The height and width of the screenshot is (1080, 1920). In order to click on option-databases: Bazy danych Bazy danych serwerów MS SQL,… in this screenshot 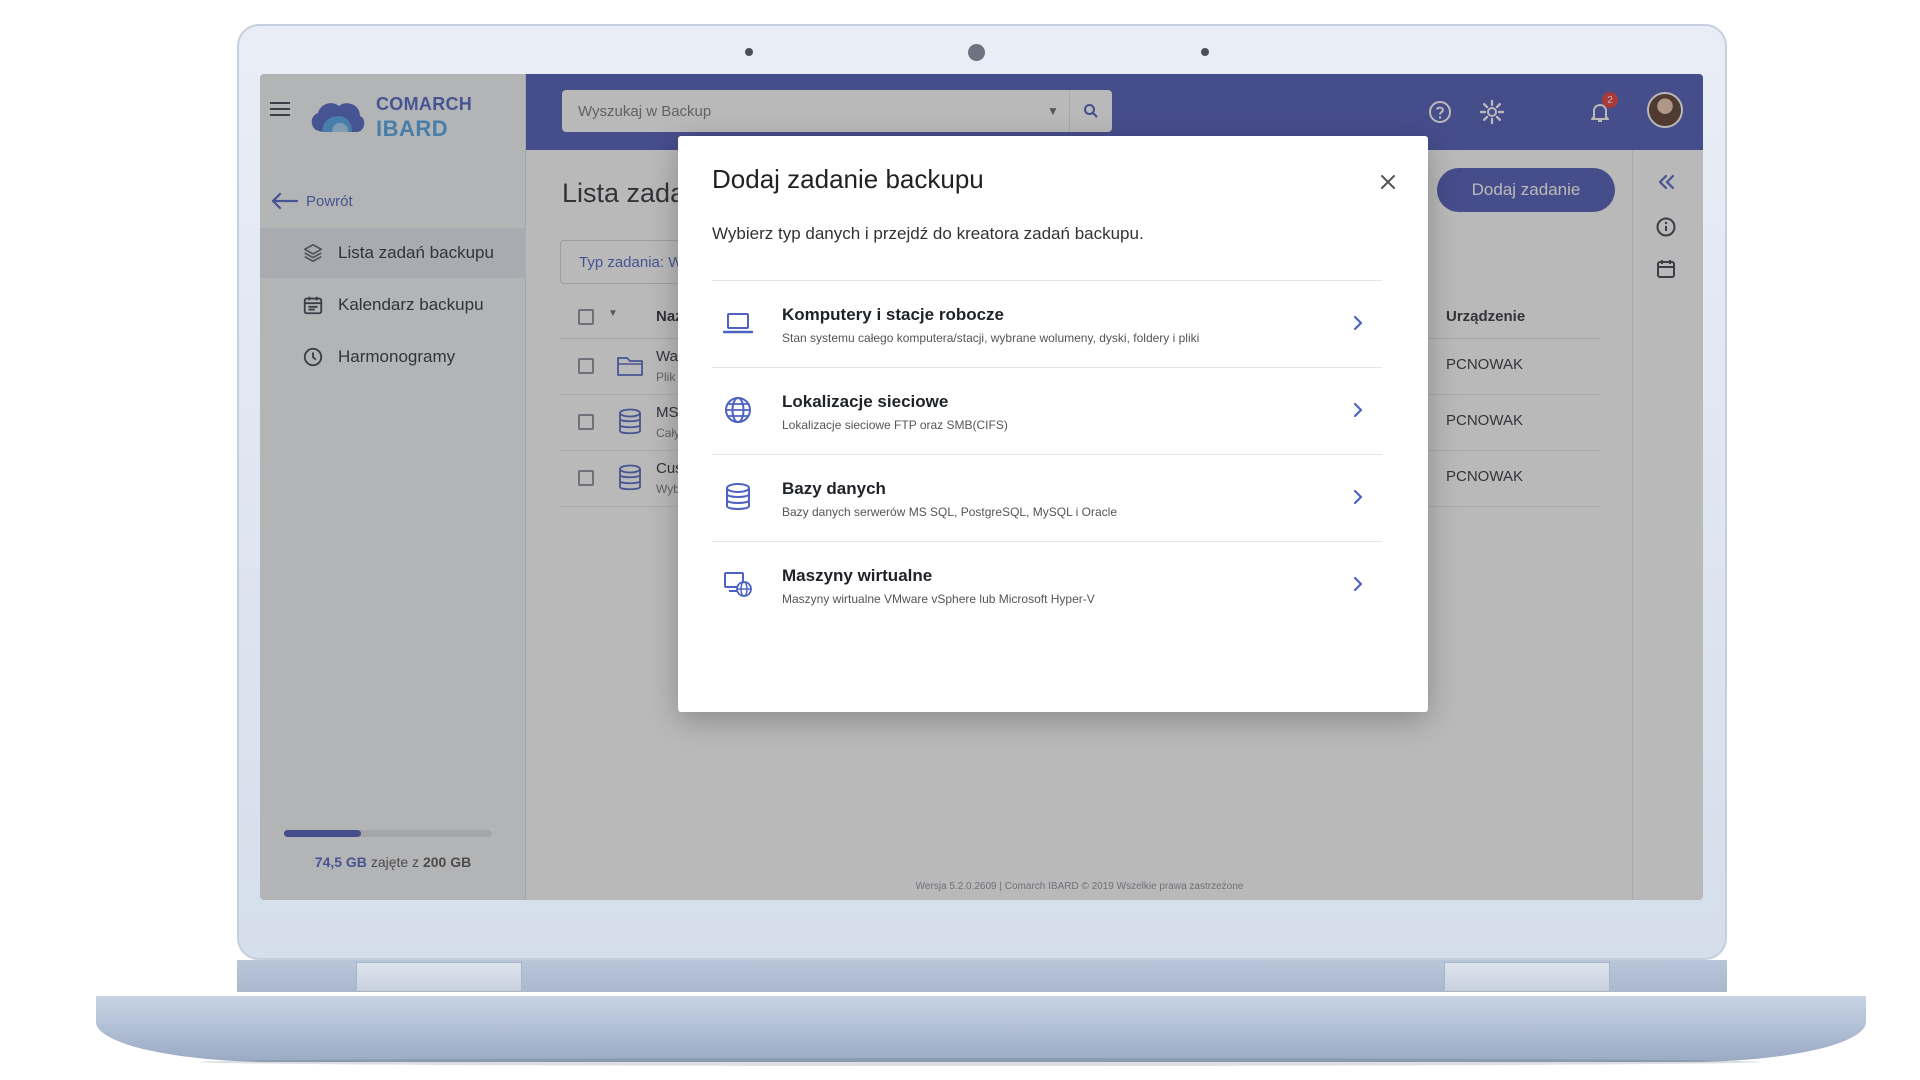, I will do `click(1047, 497)`.